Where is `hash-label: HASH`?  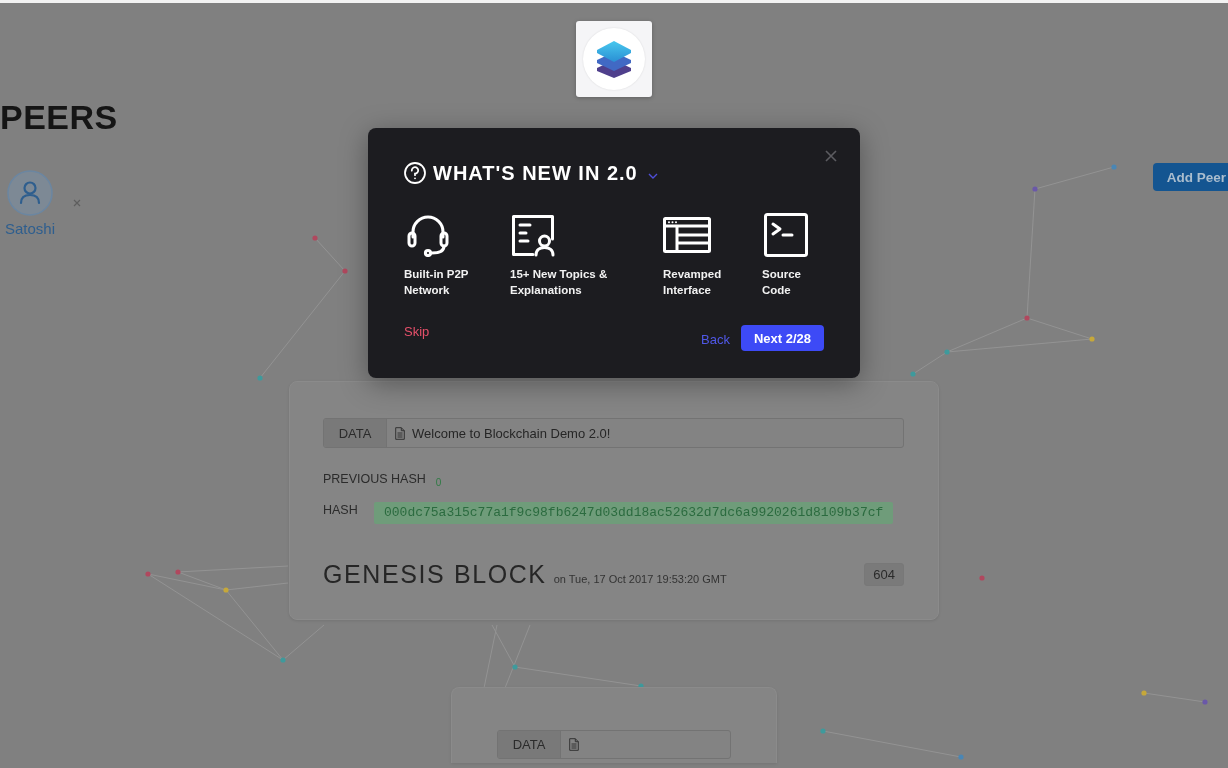 hash-label: HASH is located at coordinates (341, 510).